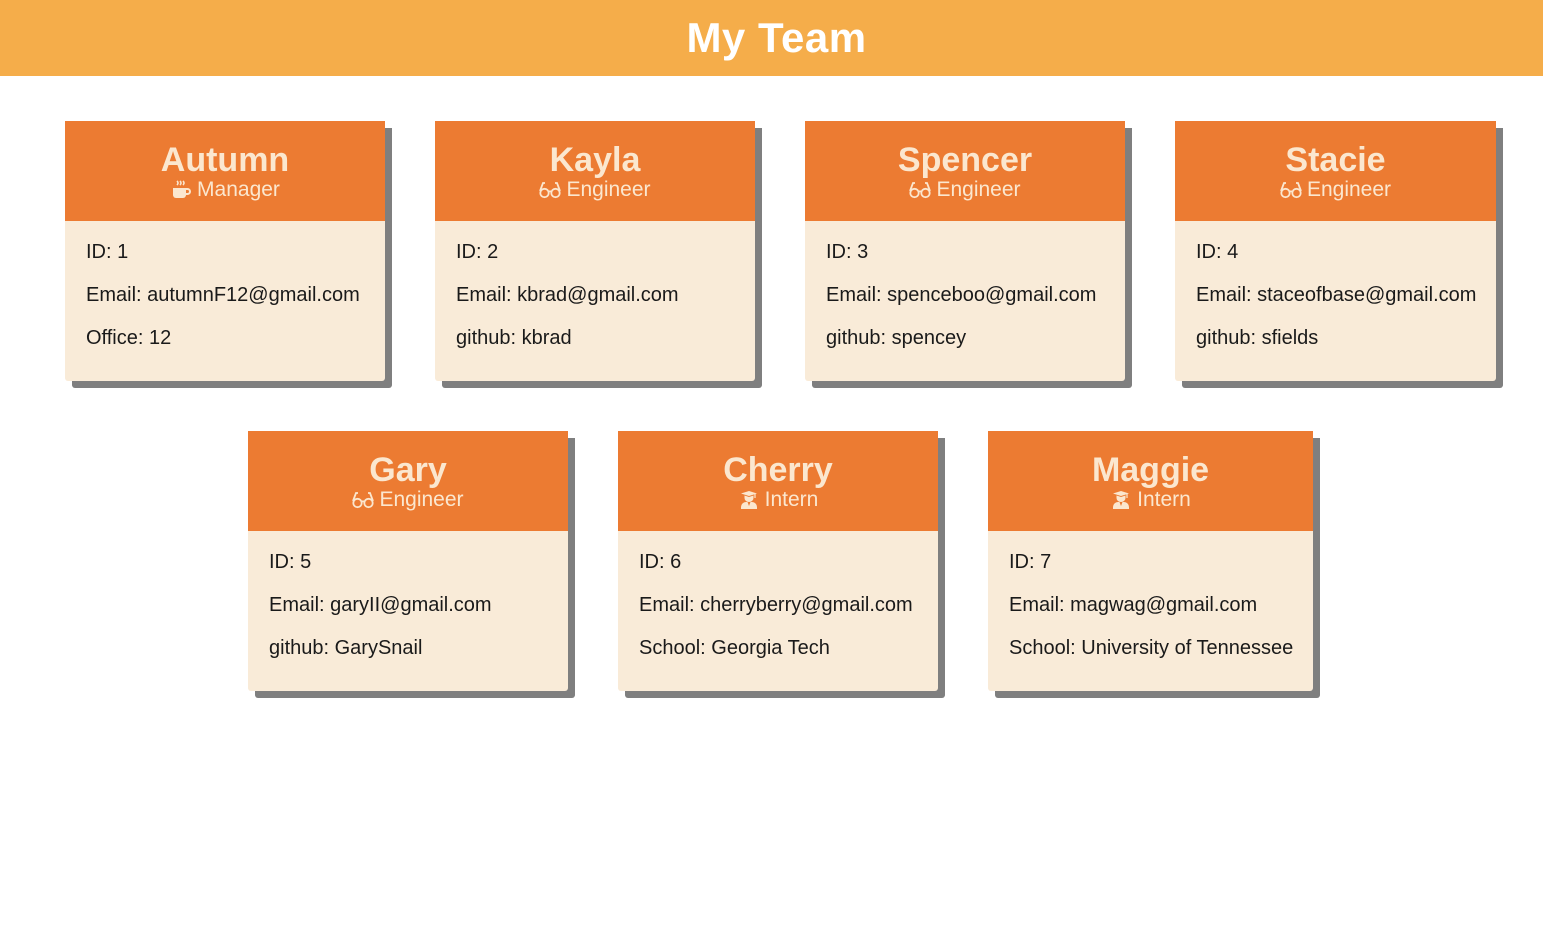 The width and height of the screenshot is (1543, 932). Describe the element at coordinates (225, 160) in the screenshot. I see `employee-name: Autumn` at that location.